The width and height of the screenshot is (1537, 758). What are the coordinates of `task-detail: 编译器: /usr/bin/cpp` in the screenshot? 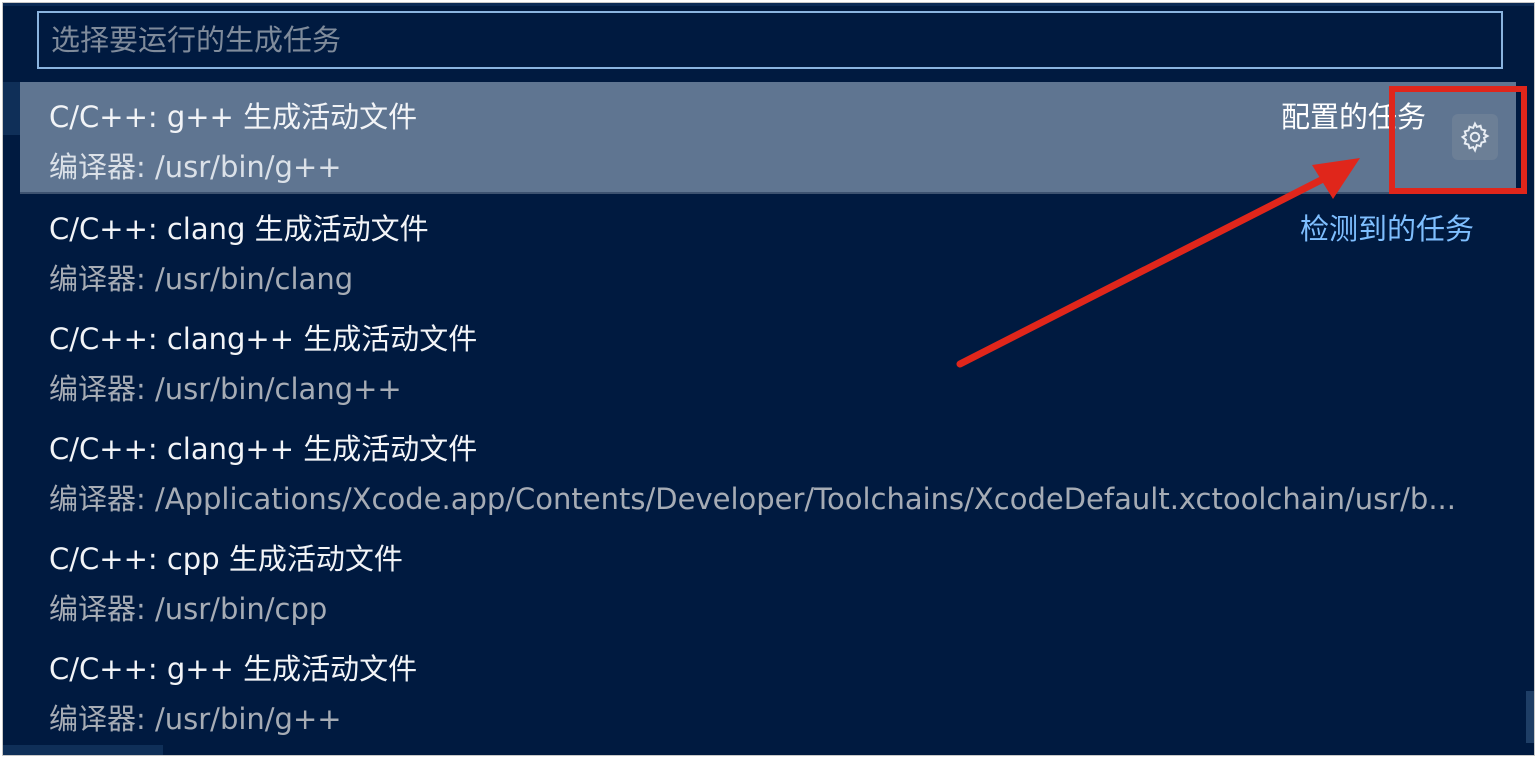 It's located at (188, 609).